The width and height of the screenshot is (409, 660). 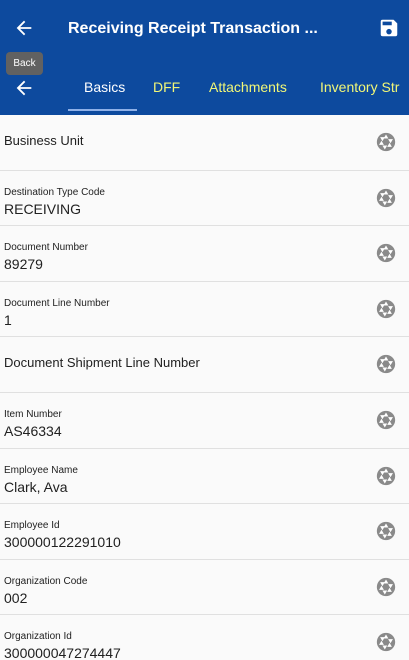 What do you see at coordinates (36, 486) in the screenshot?
I see `field-value: Clark, Ava` at bounding box center [36, 486].